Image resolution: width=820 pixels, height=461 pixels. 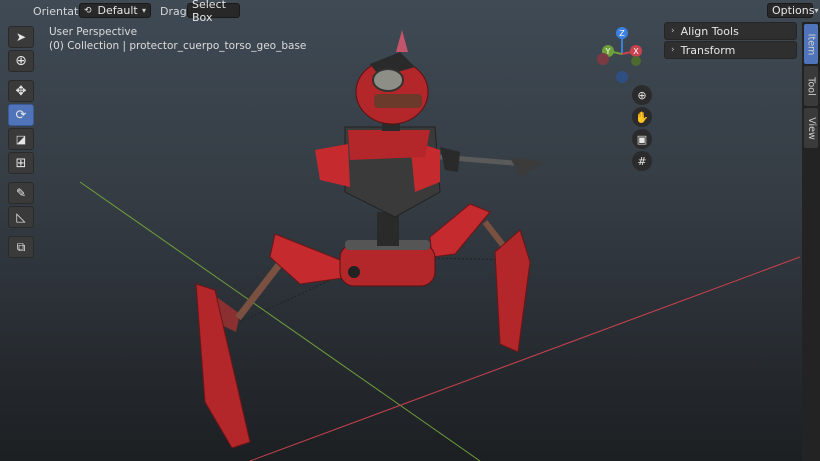 I want to click on options-label: Options, so click(x=793, y=10).